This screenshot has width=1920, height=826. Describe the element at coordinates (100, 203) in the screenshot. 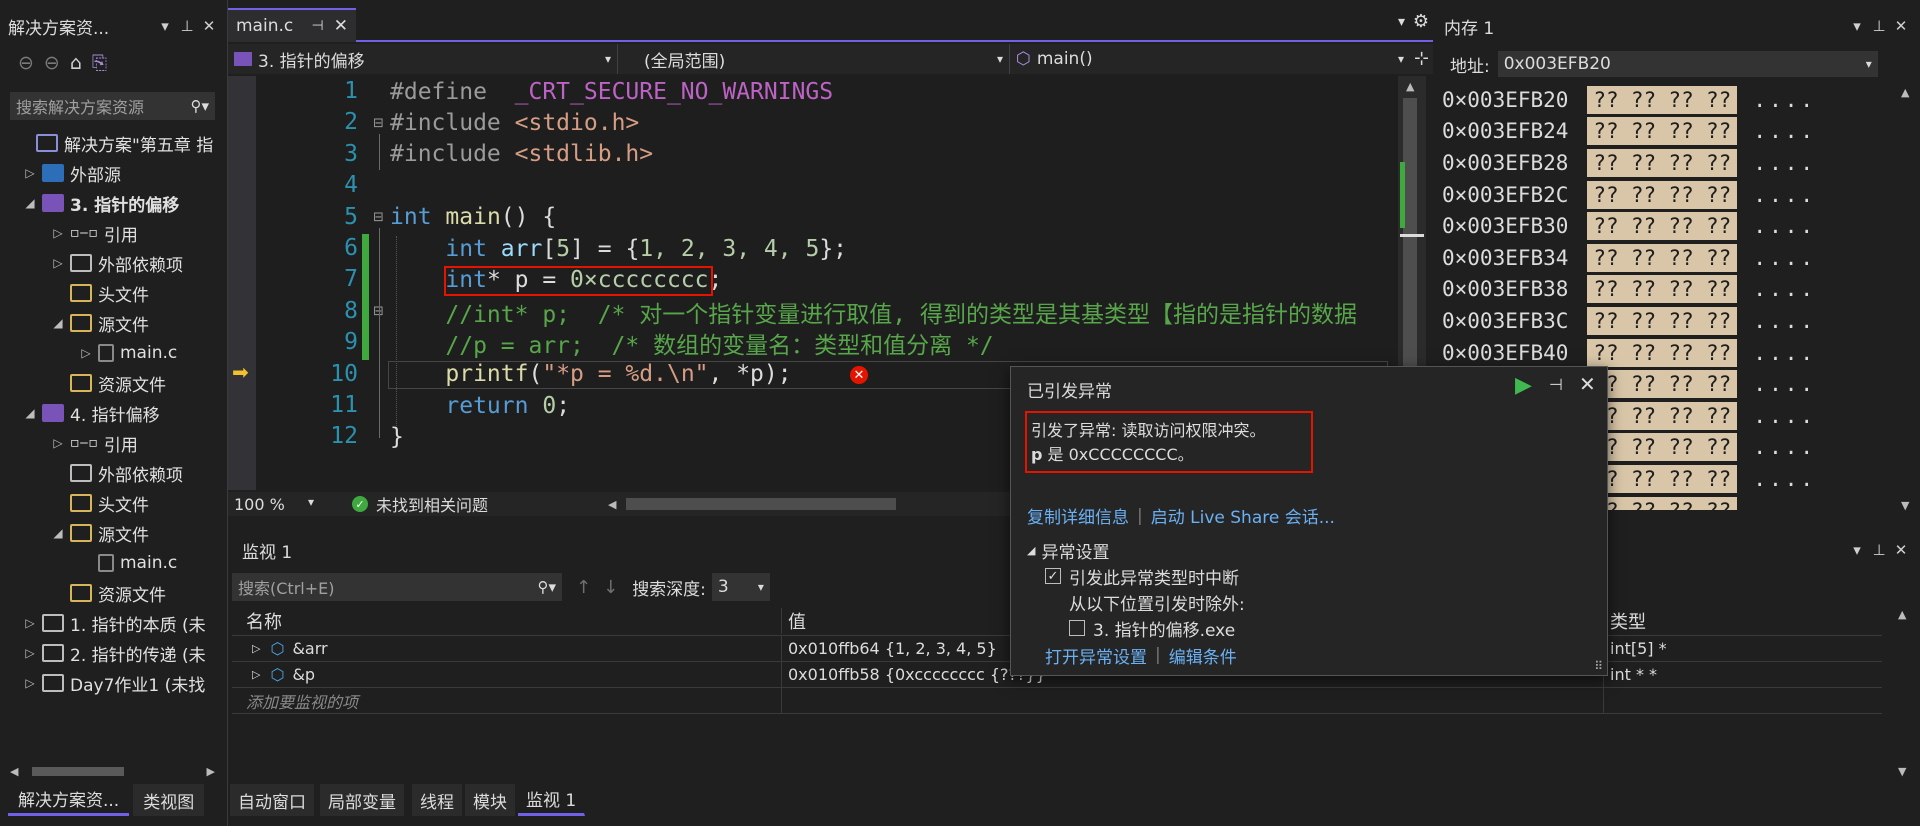

I see `tree-project-3: ◢ 3. 指针的偏移` at that location.